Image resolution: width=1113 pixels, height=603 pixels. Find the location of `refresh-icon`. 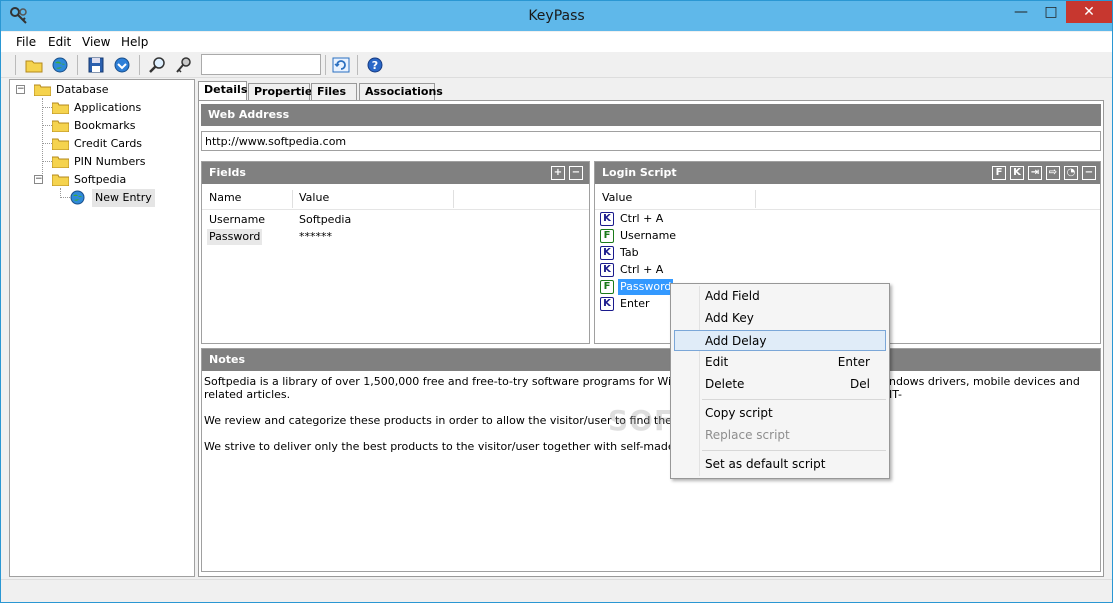

refresh-icon is located at coordinates (341, 65).